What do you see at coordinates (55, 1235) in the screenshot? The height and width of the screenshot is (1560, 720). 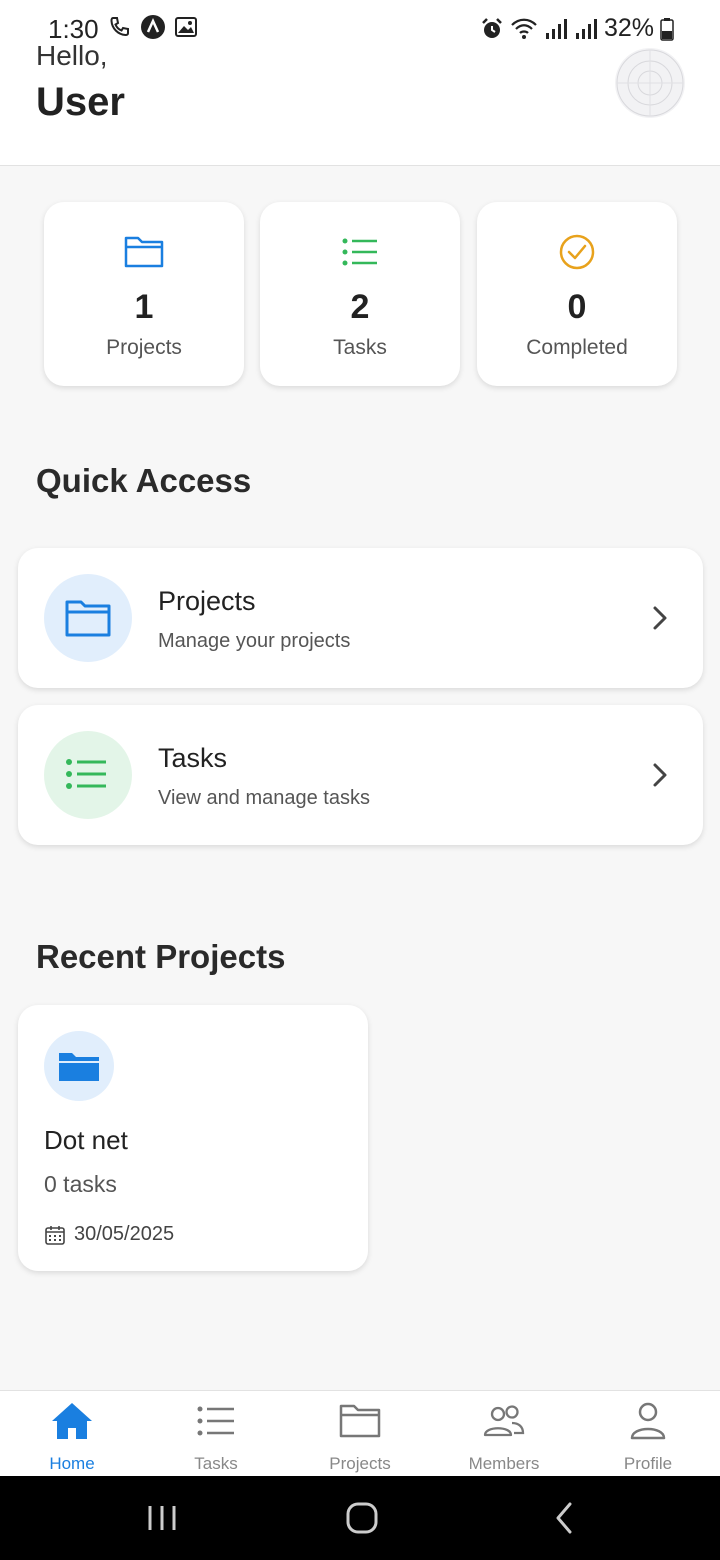 I see `calendar-icon` at bounding box center [55, 1235].